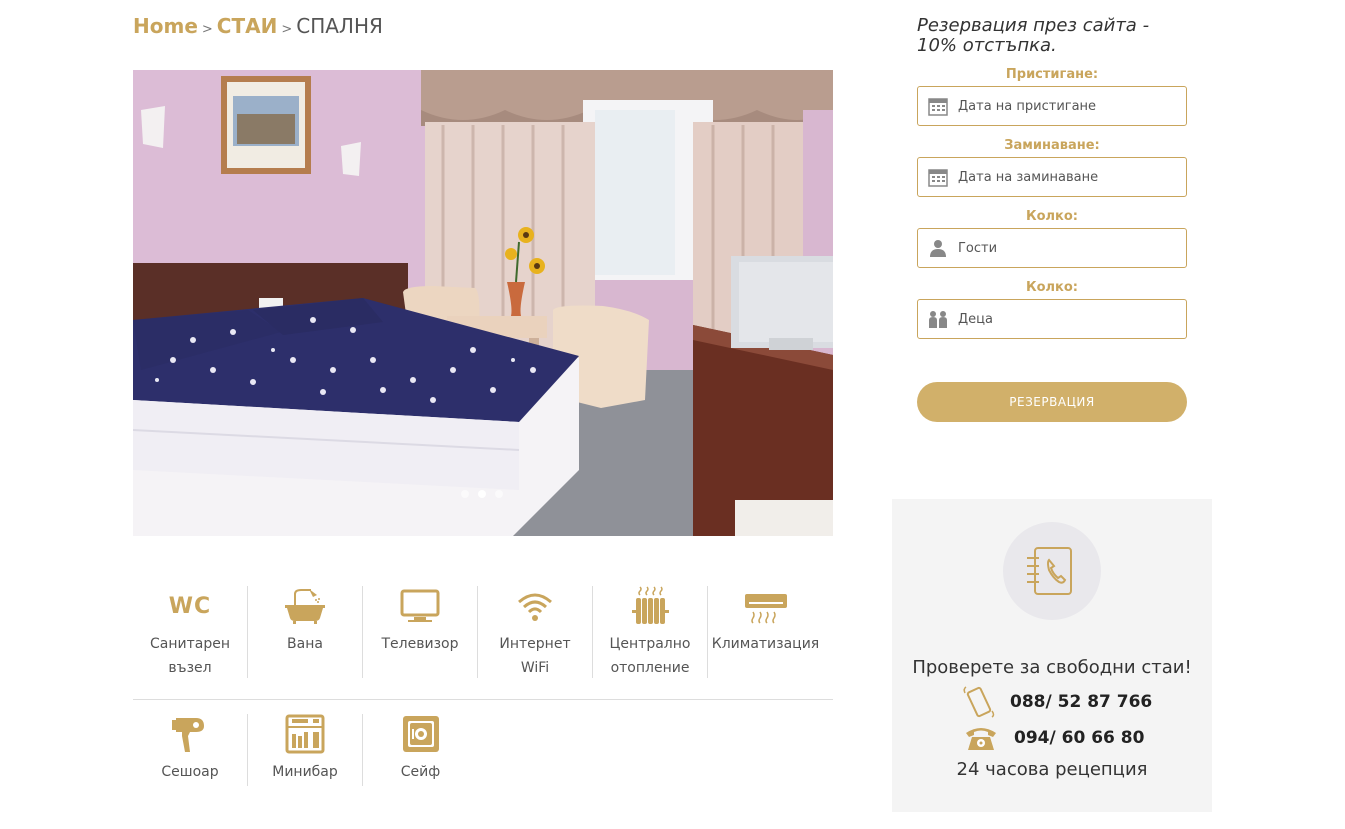  I want to click on slider-dot-active, so click(482, 494).